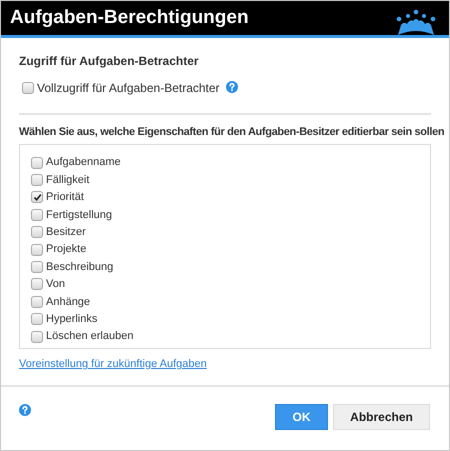 Image resolution: width=450 pixels, height=451 pixels. What do you see at coordinates (128, 88) in the screenshot?
I see `checkbox-label: Vollzugriff für Aufgaben-Betrachter` at bounding box center [128, 88].